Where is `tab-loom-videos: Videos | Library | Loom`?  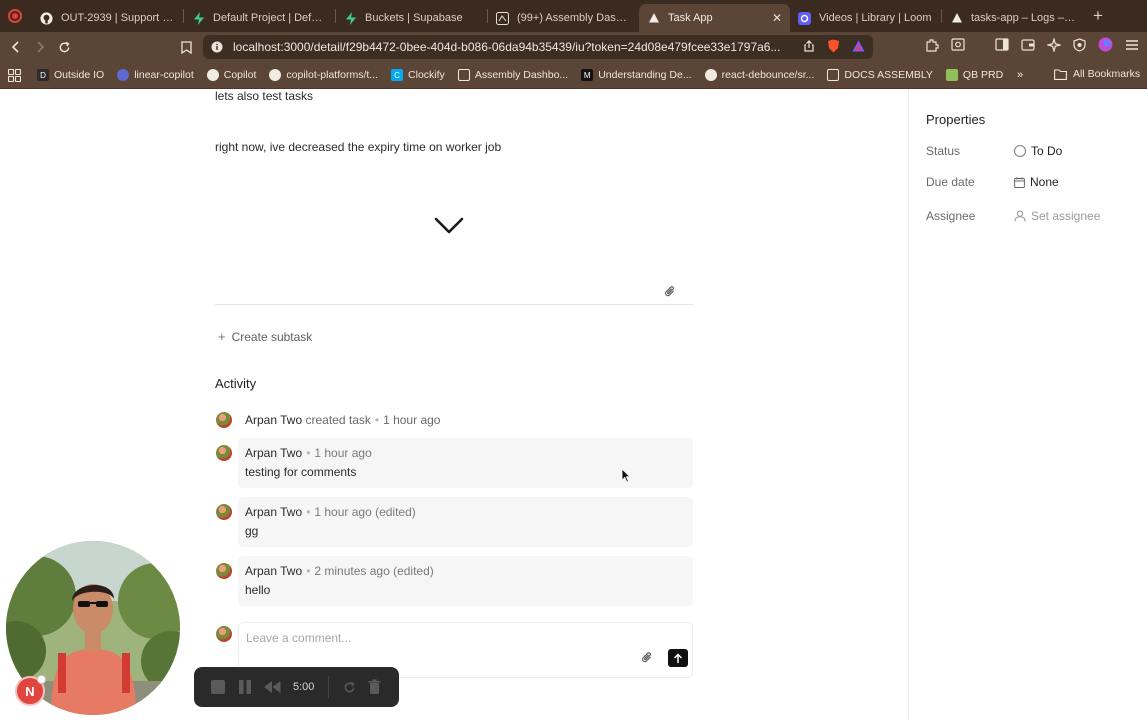 tab-loom-videos: Videos | Library | Loom is located at coordinates (865, 18).